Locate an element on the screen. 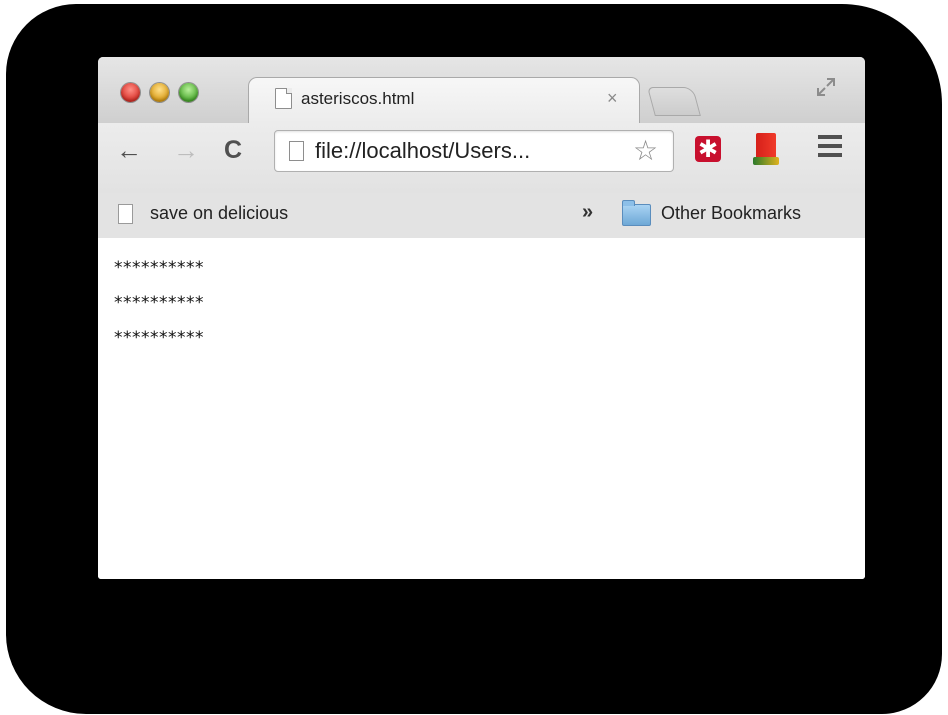 This screenshot has width=948, height=715. menu-bar-middle is located at coordinates (830, 146).